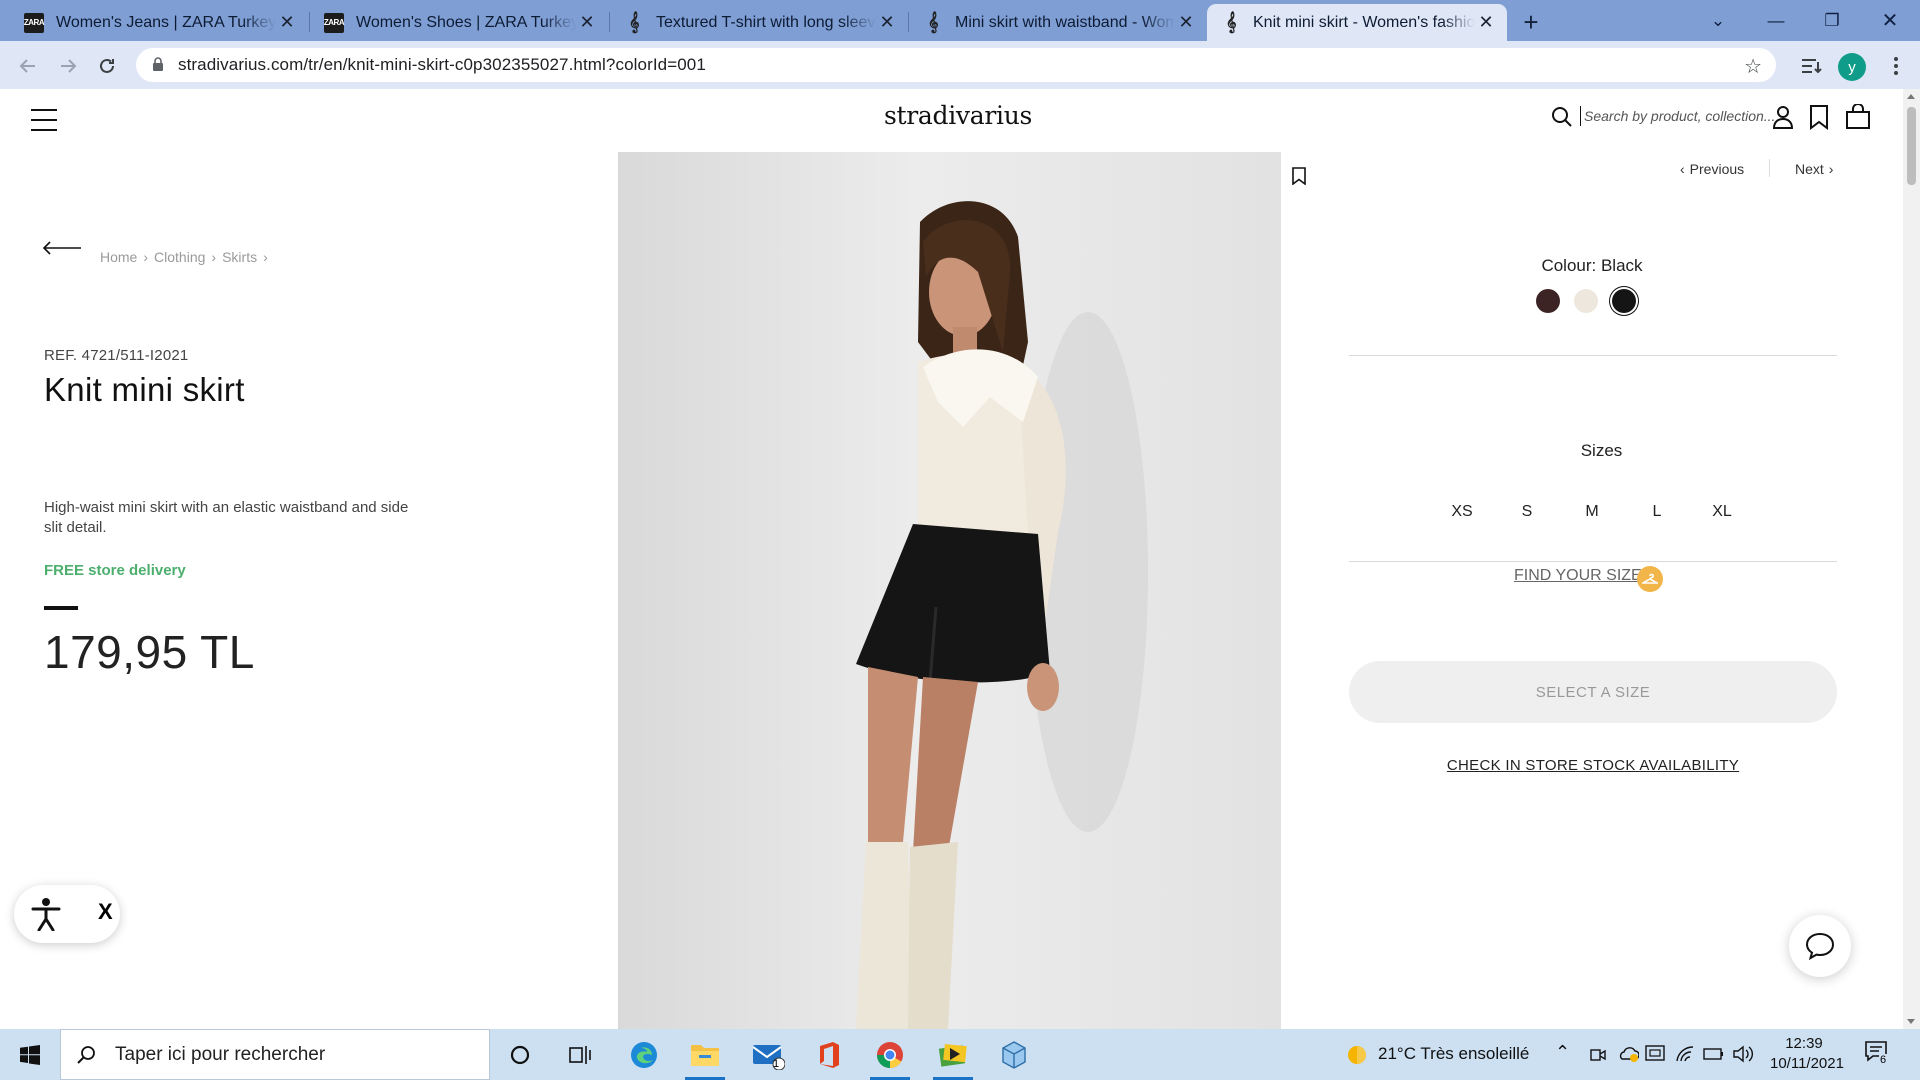 The image size is (1920, 1080). What do you see at coordinates (1753, 66) in the screenshot?
I see `bookmark-star-icon: ☆` at bounding box center [1753, 66].